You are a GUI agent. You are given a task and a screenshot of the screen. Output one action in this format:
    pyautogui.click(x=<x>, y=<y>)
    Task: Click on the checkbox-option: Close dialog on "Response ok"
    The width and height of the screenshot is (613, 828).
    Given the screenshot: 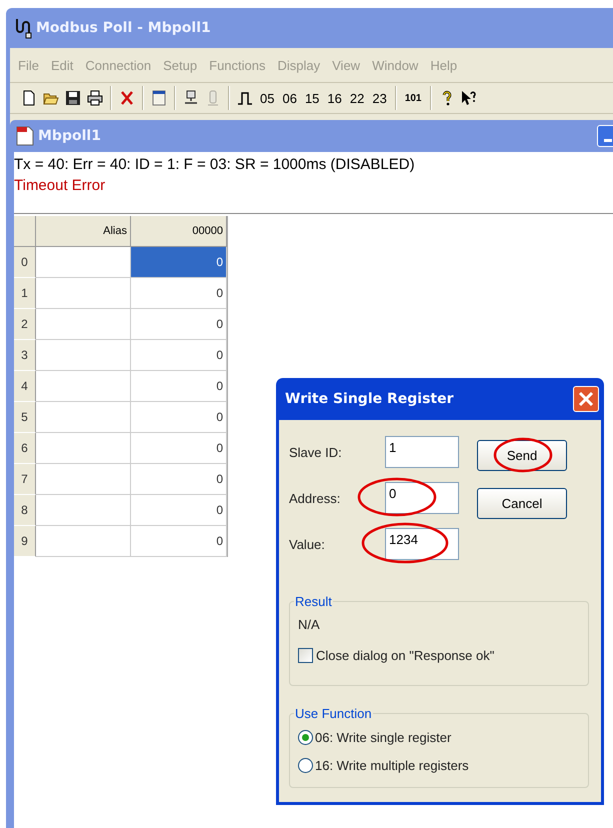 What is the action you would take?
    pyautogui.click(x=439, y=655)
    